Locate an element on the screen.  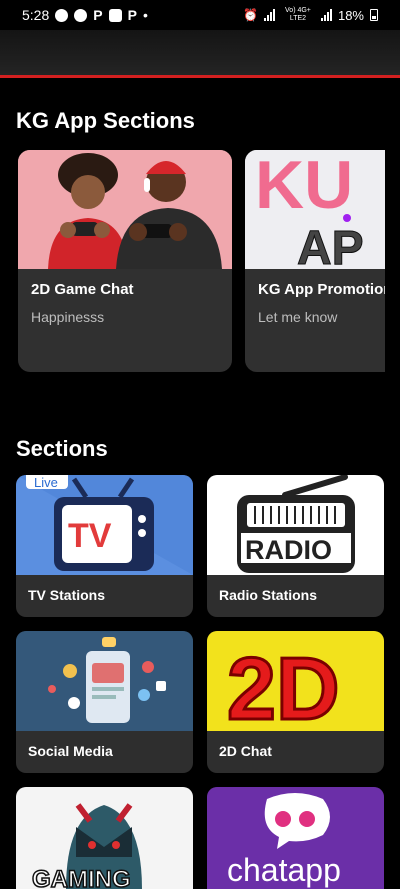
social-media-illustration is located at coordinates (104, 681).